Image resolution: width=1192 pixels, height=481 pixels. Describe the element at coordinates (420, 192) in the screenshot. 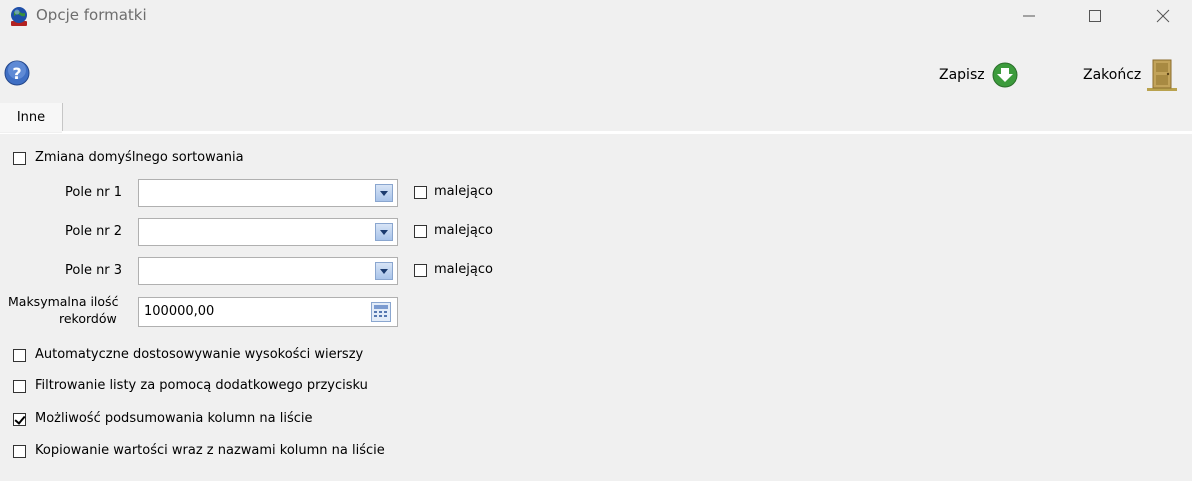

I see `field-1-descending-checkbox` at that location.